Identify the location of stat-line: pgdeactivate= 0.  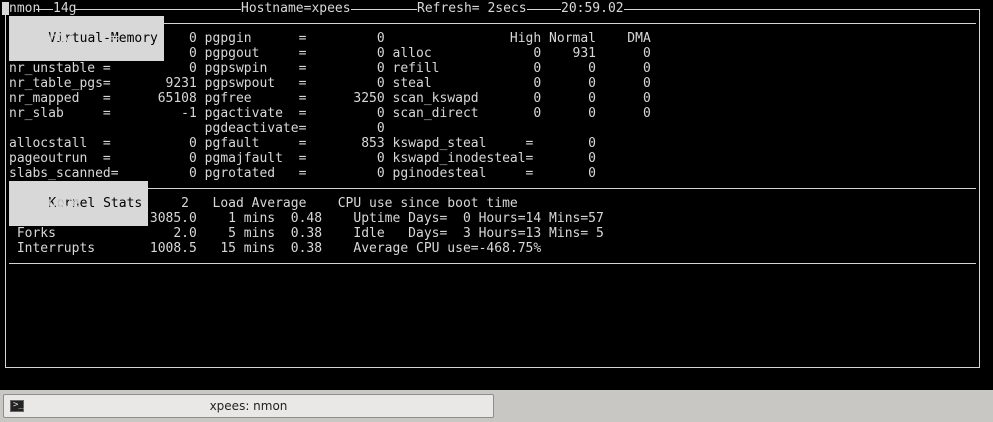
(197, 128).